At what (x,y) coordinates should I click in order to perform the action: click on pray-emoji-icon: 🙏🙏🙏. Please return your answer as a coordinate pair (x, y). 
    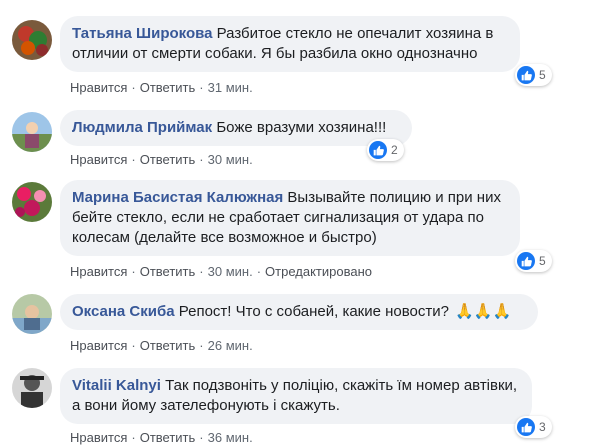
    Looking at the image, I should click on (483, 311).